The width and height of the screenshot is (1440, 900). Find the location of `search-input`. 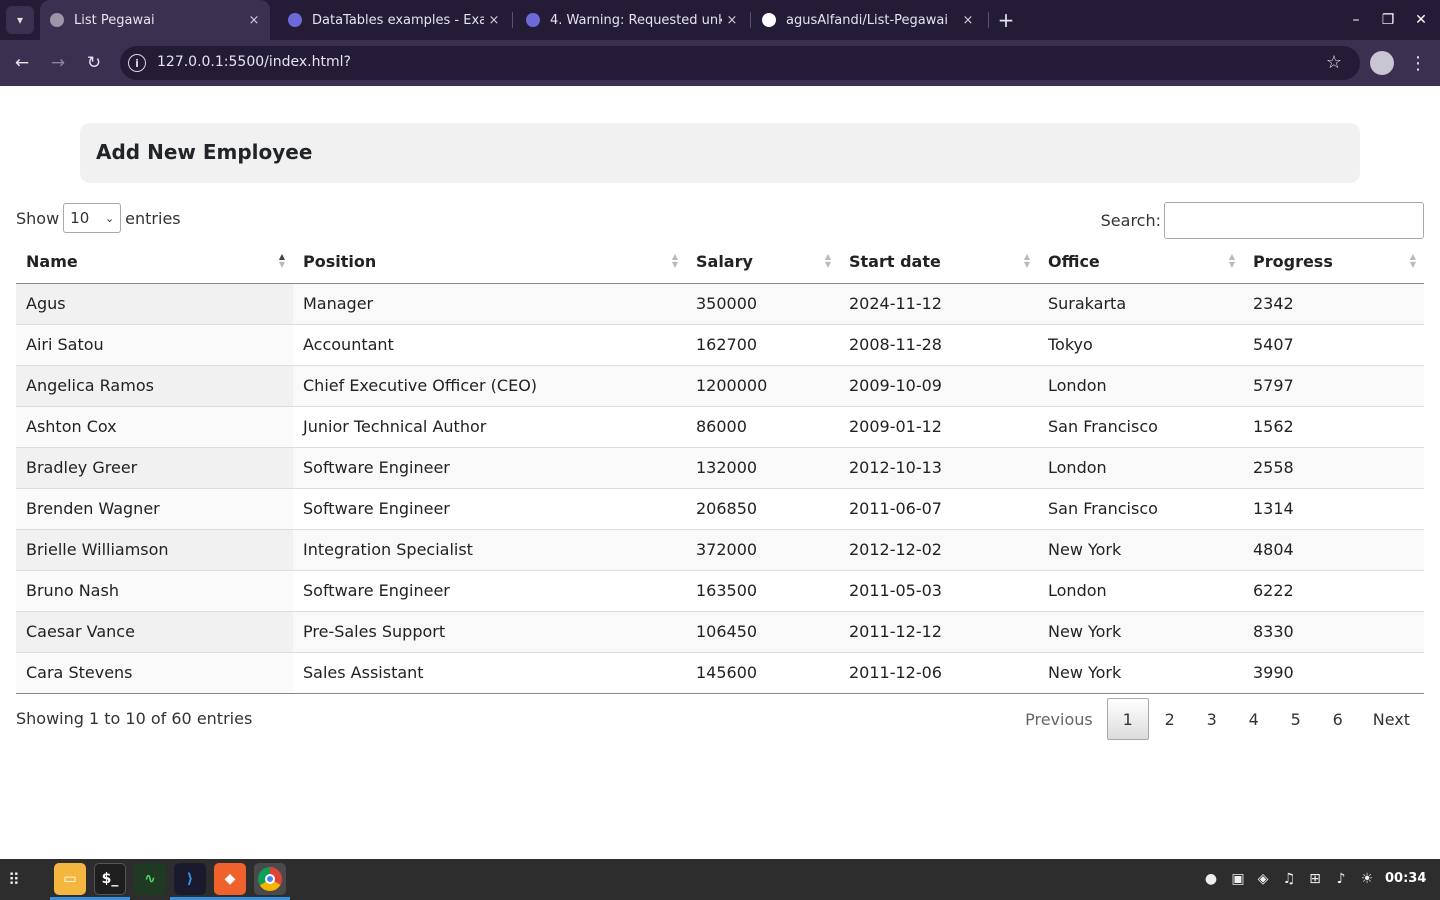

search-input is located at coordinates (1294, 220).